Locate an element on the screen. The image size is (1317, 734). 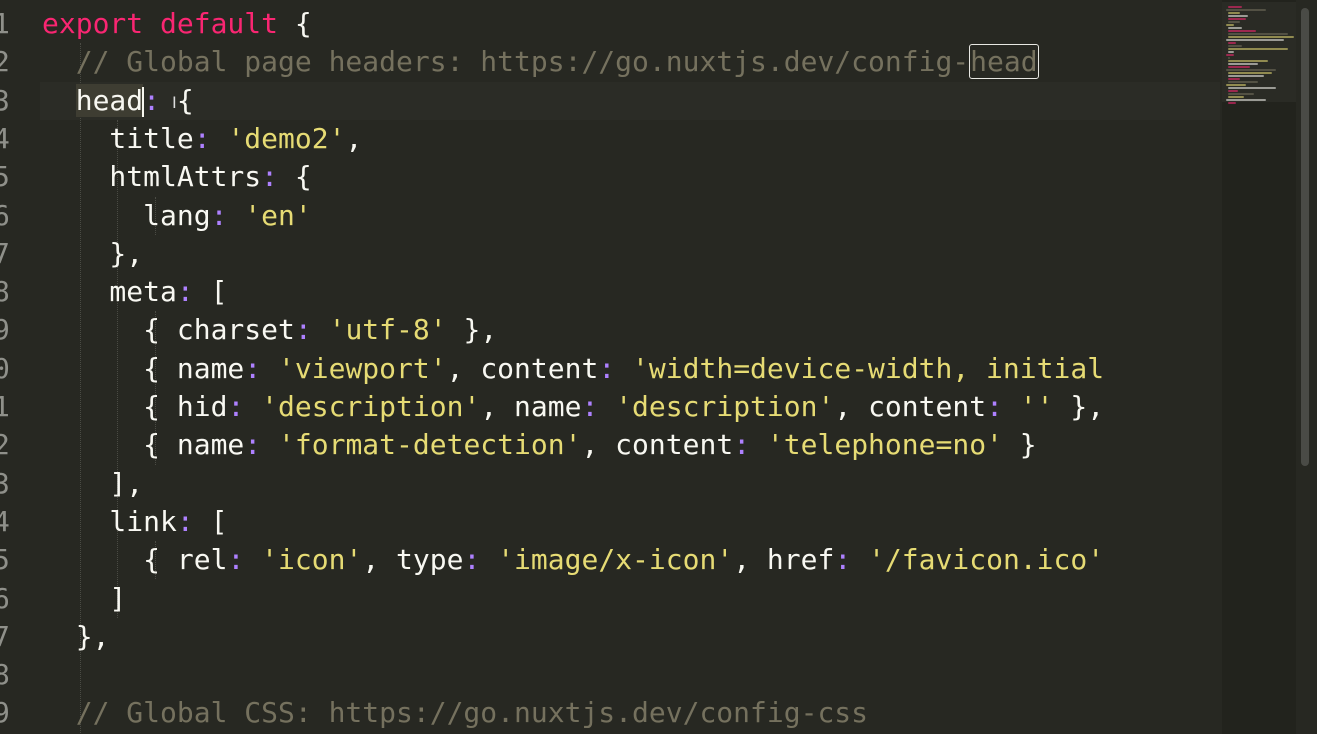
code-token: head is located at coordinates (93, 100).